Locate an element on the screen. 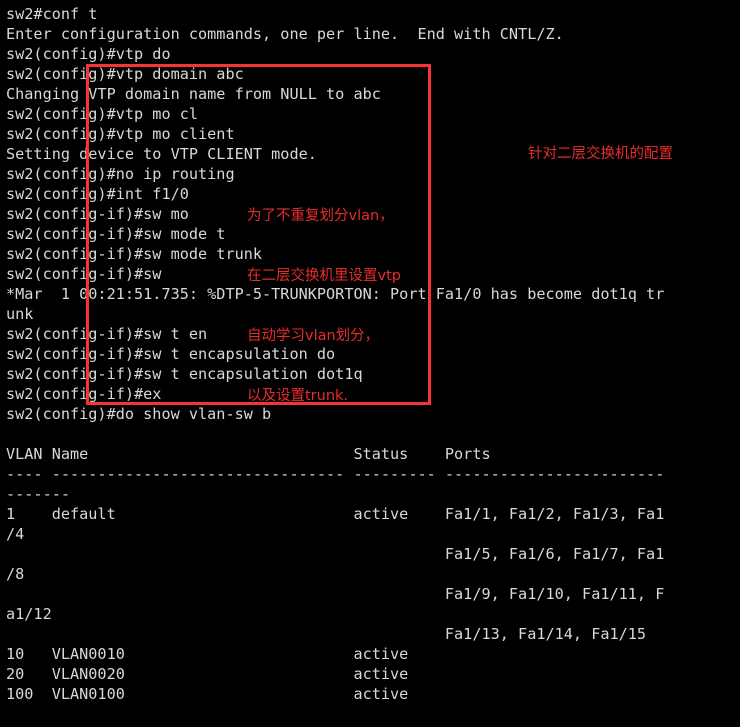  annotation-note-left-line-3: 自动学习vlan划分， is located at coordinates (313, 336).